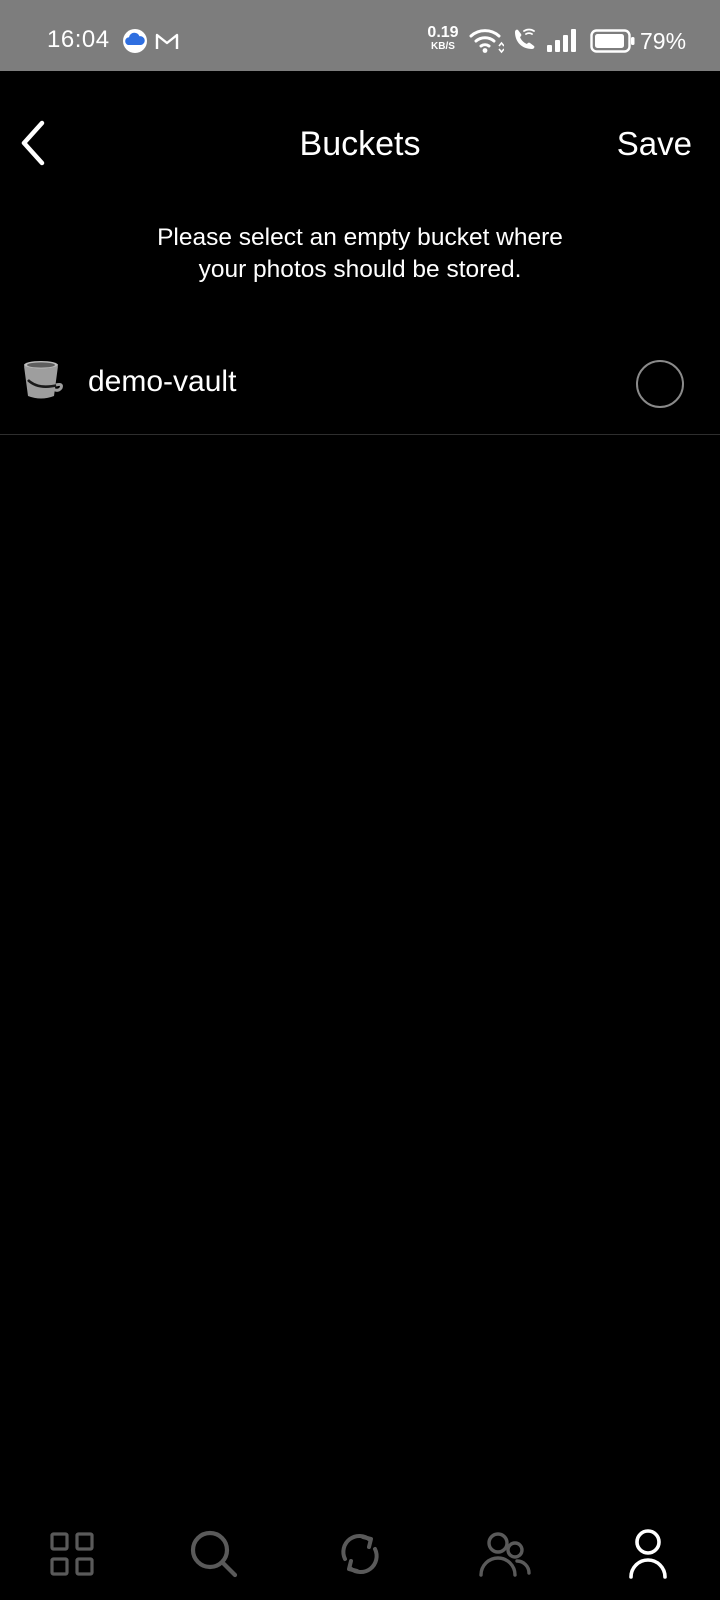 The width and height of the screenshot is (720, 1600). Describe the element at coordinates (360, 269) in the screenshot. I see `instructions-line-2: your photos should be stored.` at that location.